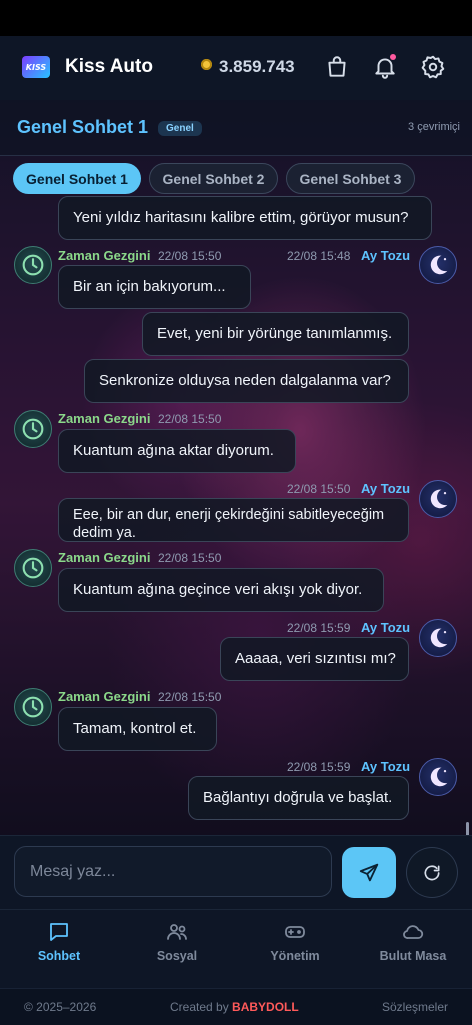  What do you see at coordinates (177, 451) in the screenshot?
I see `message-bubble: Kuantum ağına aktar diyorum.` at bounding box center [177, 451].